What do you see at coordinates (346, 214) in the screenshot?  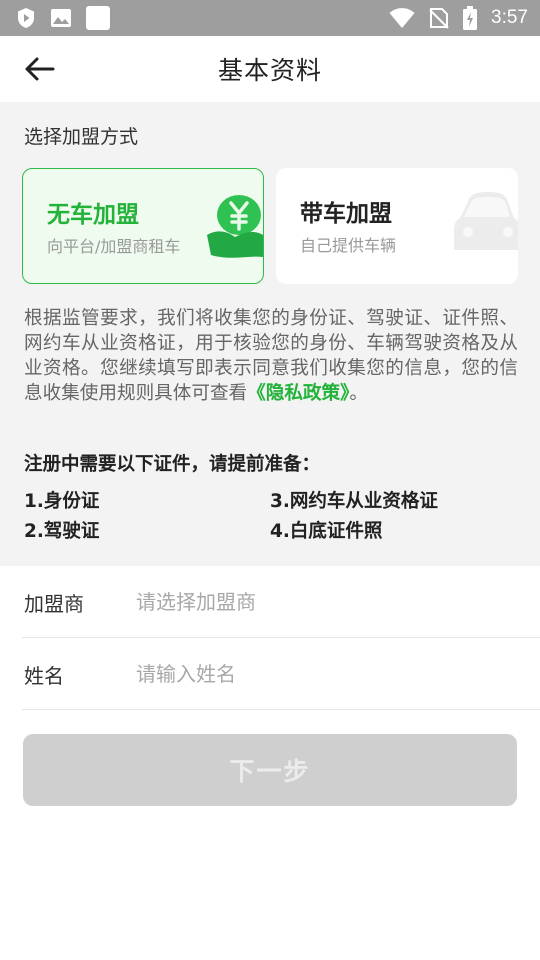 I see `join-option-title: 带车加盟` at bounding box center [346, 214].